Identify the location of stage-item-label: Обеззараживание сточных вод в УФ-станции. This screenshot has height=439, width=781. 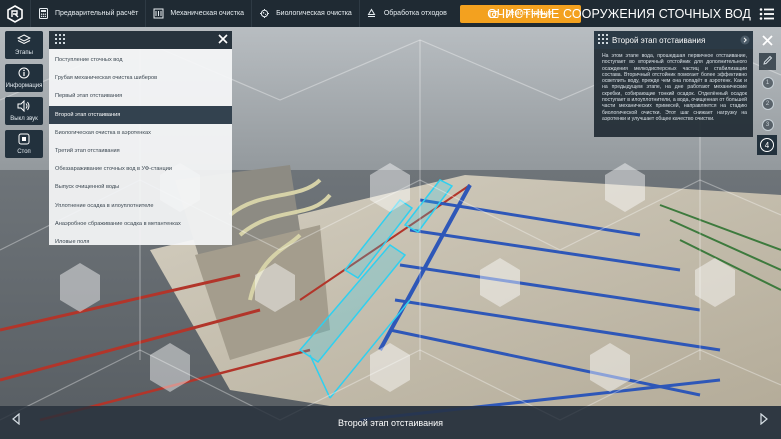
(113, 169).